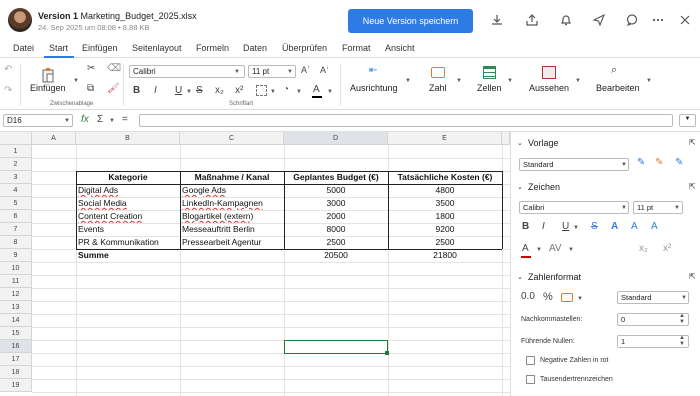 The image size is (700, 396). What do you see at coordinates (336, 255) in the screenshot?
I see `total-budget-cell: 20500` at bounding box center [336, 255].